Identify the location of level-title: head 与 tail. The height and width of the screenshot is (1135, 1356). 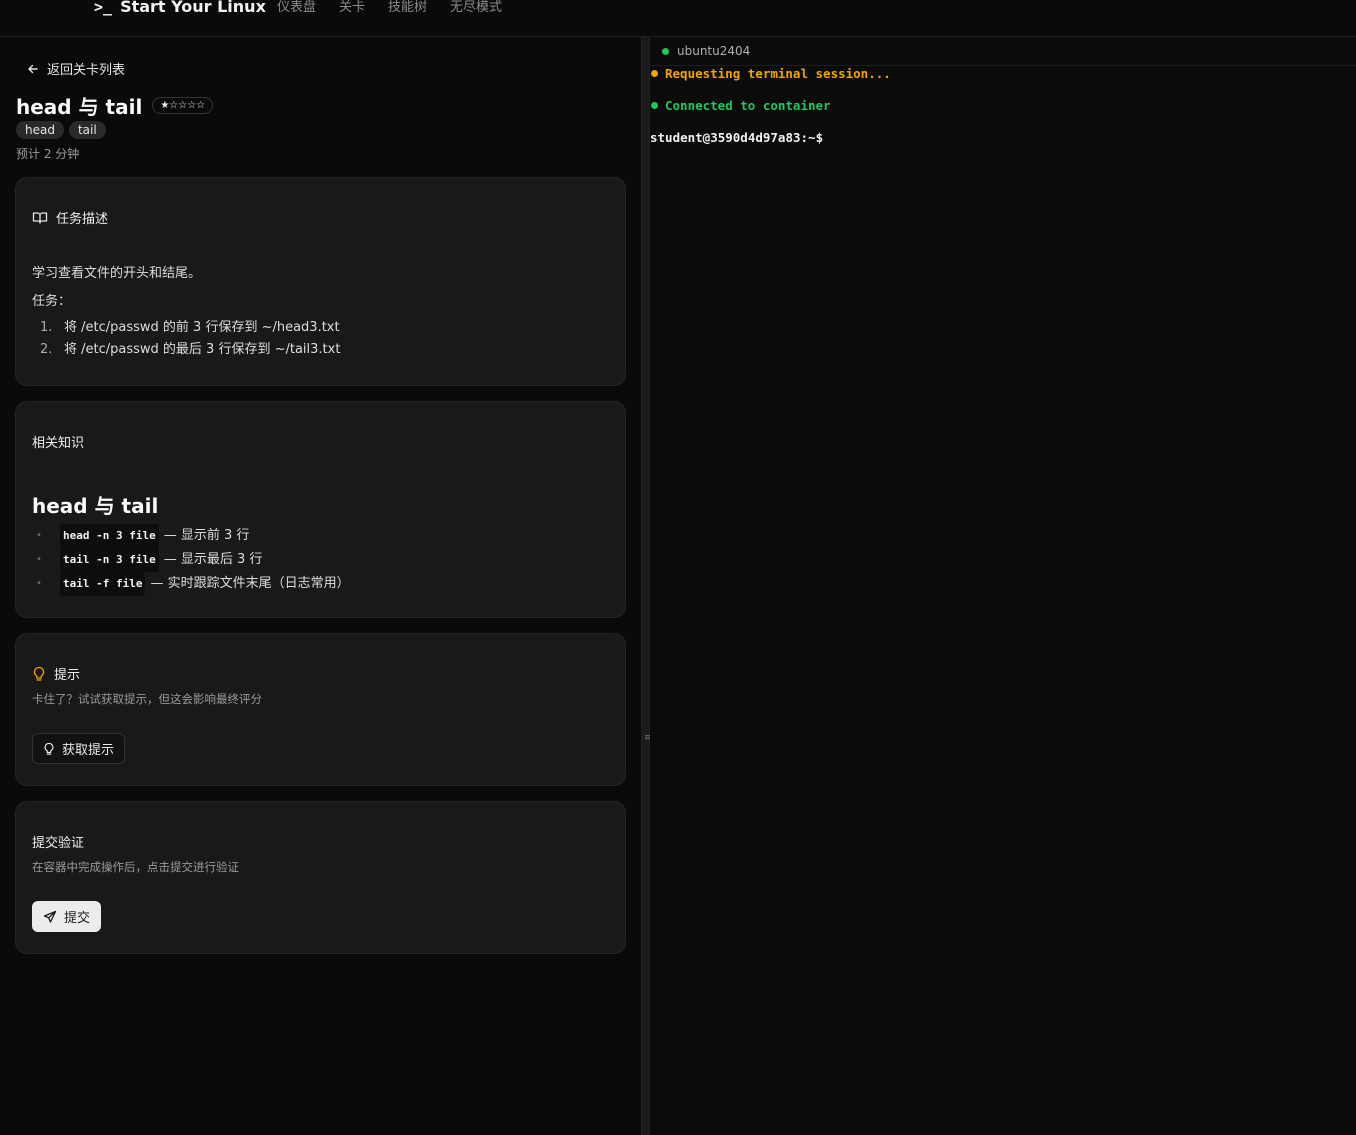
(79, 107).